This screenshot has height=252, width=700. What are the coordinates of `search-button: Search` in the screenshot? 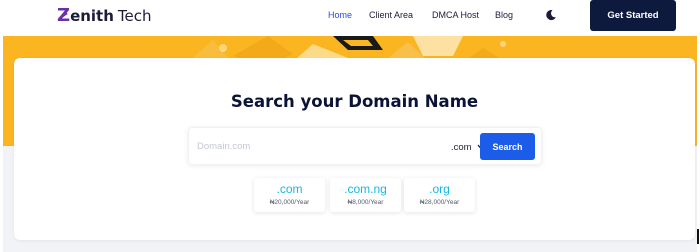 It's located at (507, 146).